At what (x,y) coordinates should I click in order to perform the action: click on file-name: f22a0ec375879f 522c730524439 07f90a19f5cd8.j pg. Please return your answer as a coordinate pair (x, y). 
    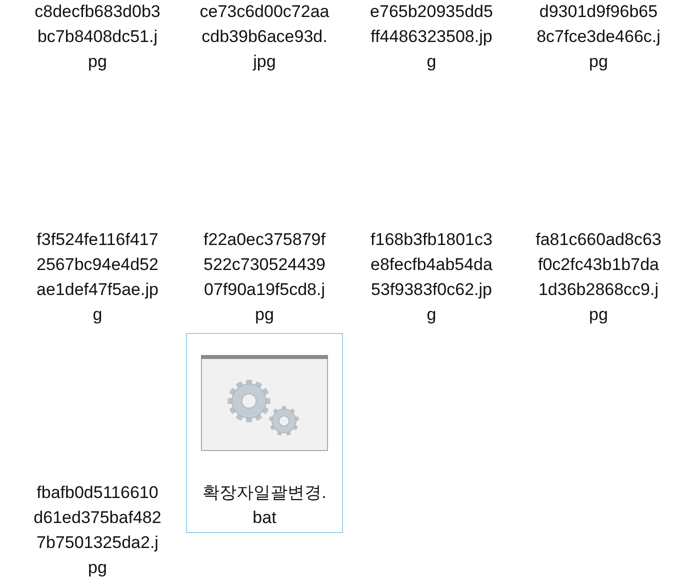
    Looking at the image, I should click on (265, 277).